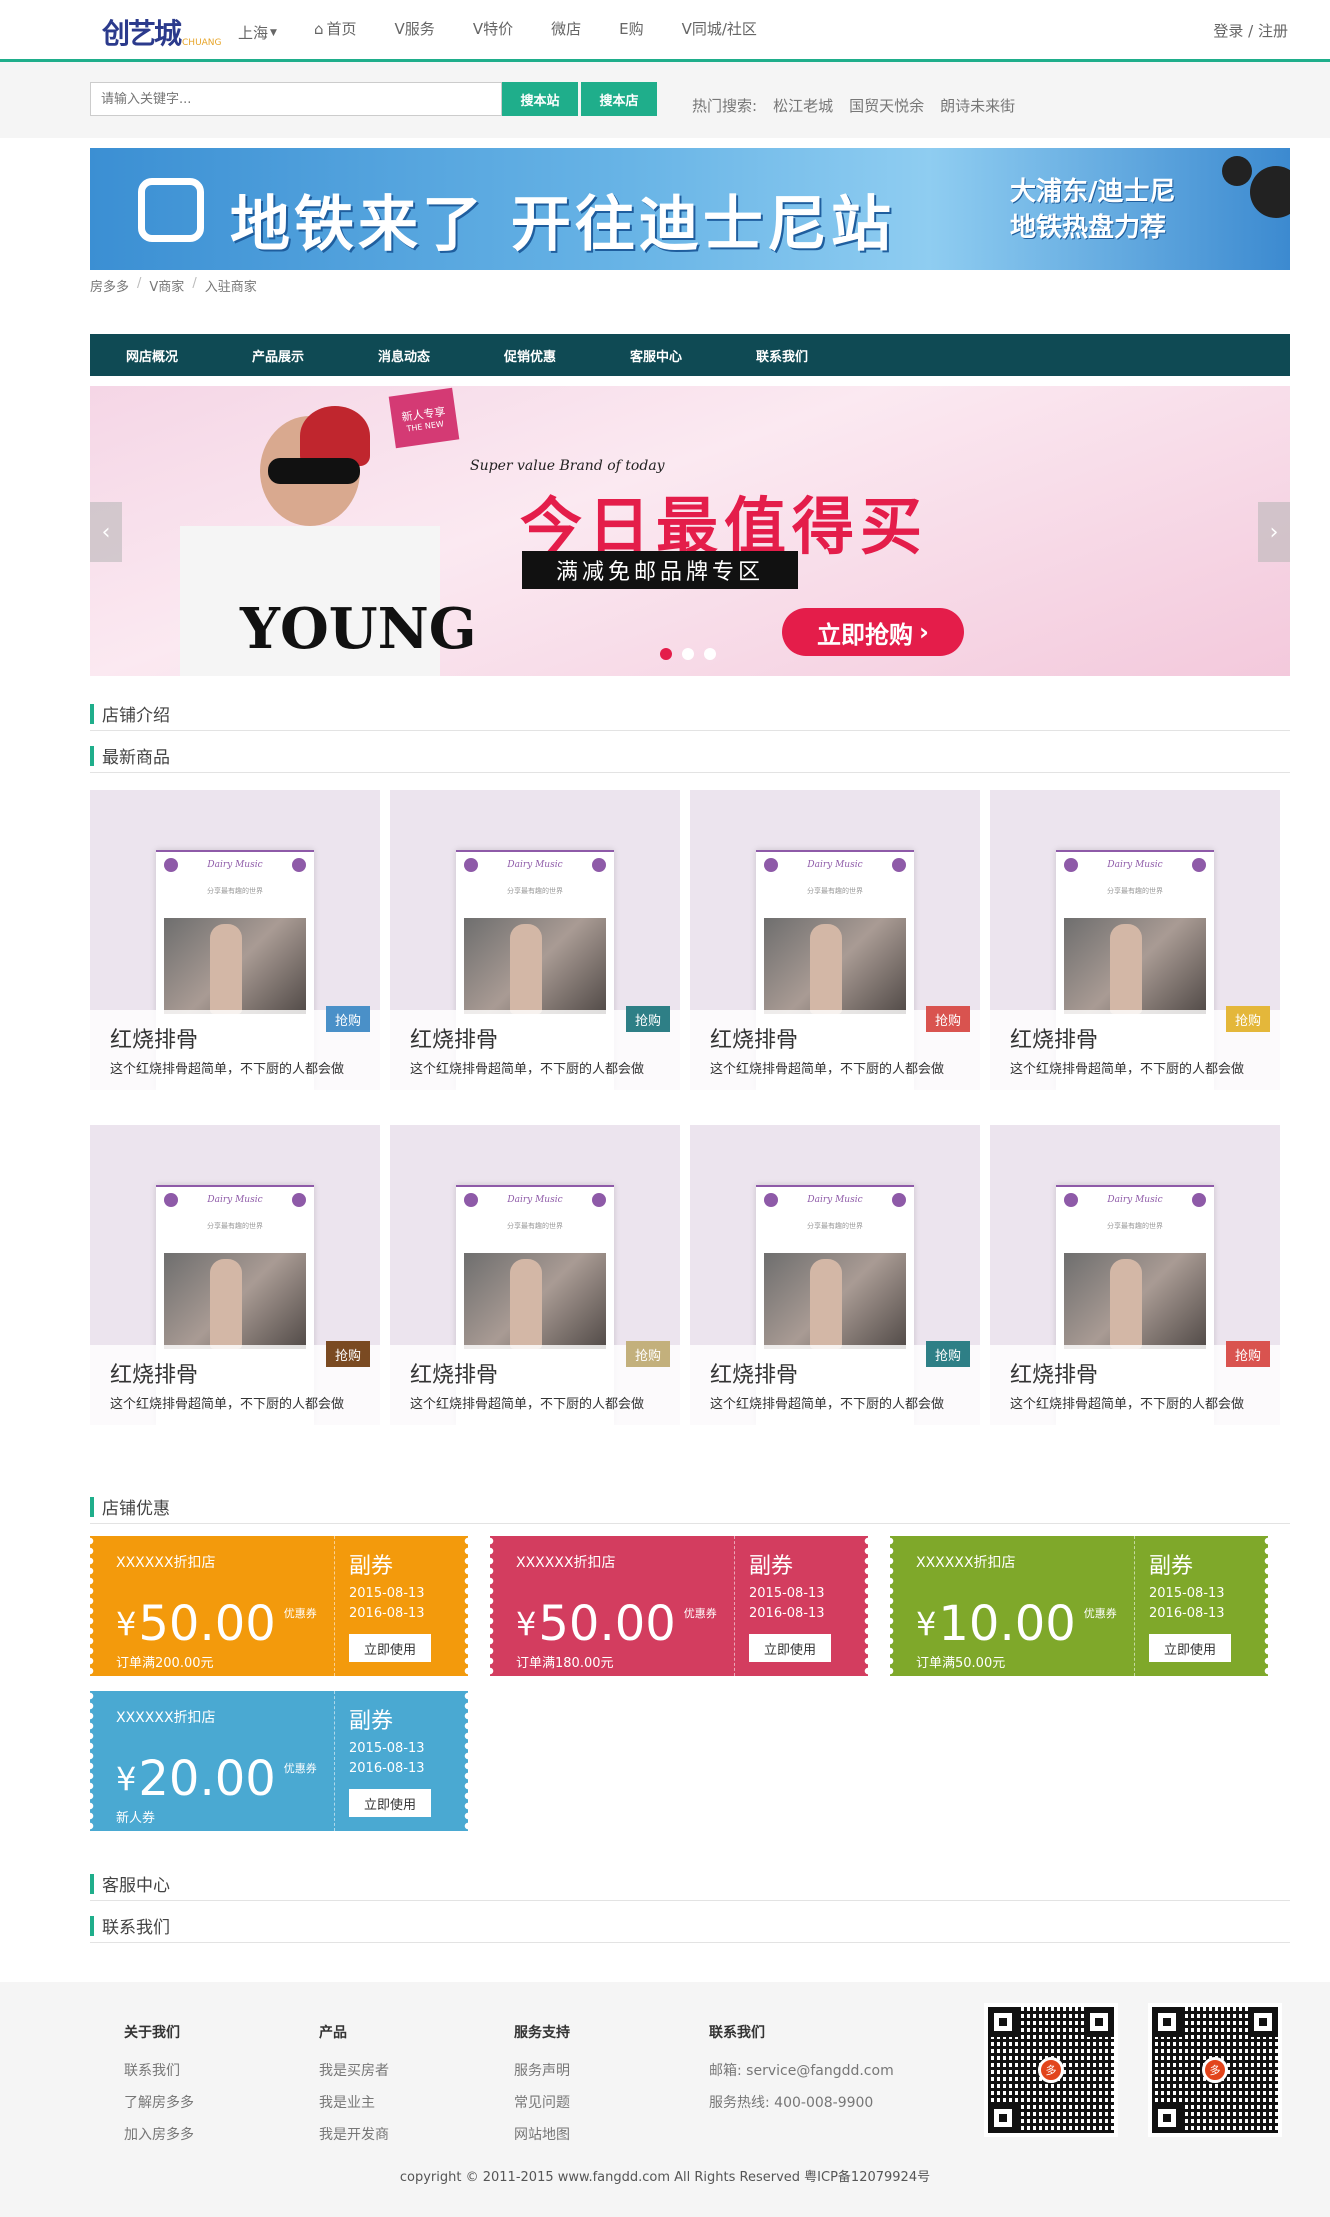 This screenshot has width=1330, height=2217. What do you see at coordinates (1187, 1613) in the screenshot?
I see `coupon-date-to: 2016-08-13` at bounding box center [1187, 1613].